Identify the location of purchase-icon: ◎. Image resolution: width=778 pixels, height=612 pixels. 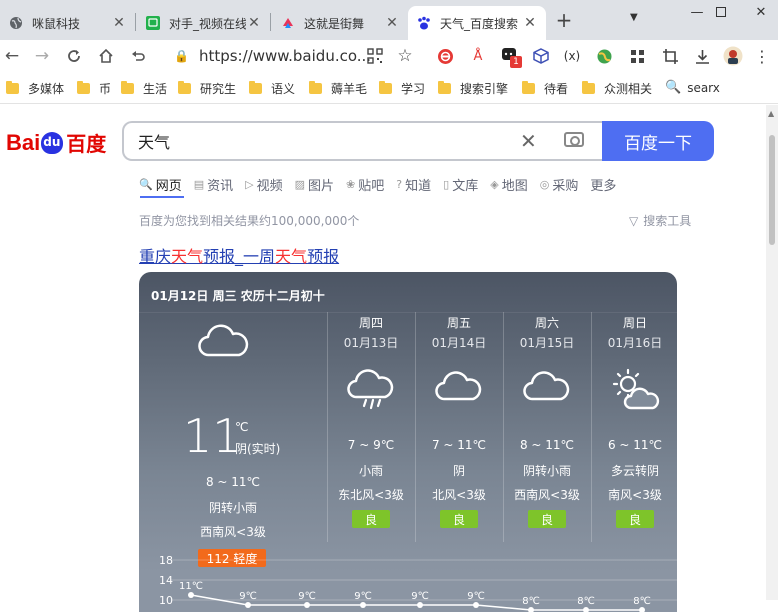
(544, 184).